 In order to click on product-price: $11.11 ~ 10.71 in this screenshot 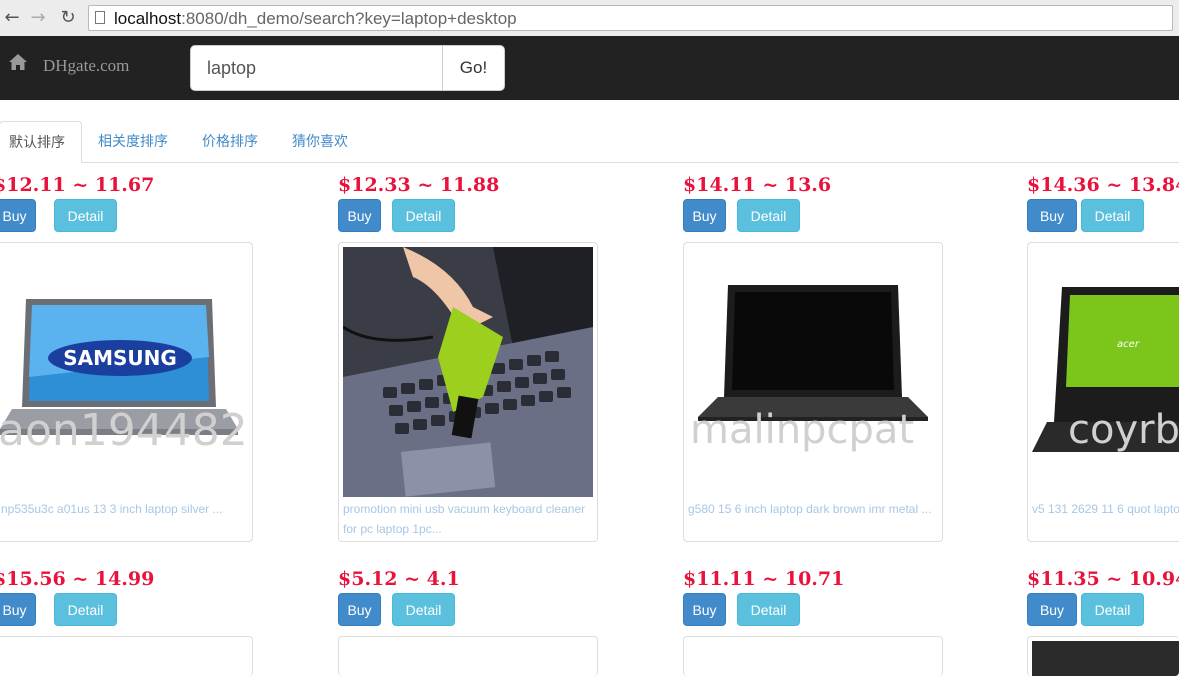, I will do `click(764, 579)`.